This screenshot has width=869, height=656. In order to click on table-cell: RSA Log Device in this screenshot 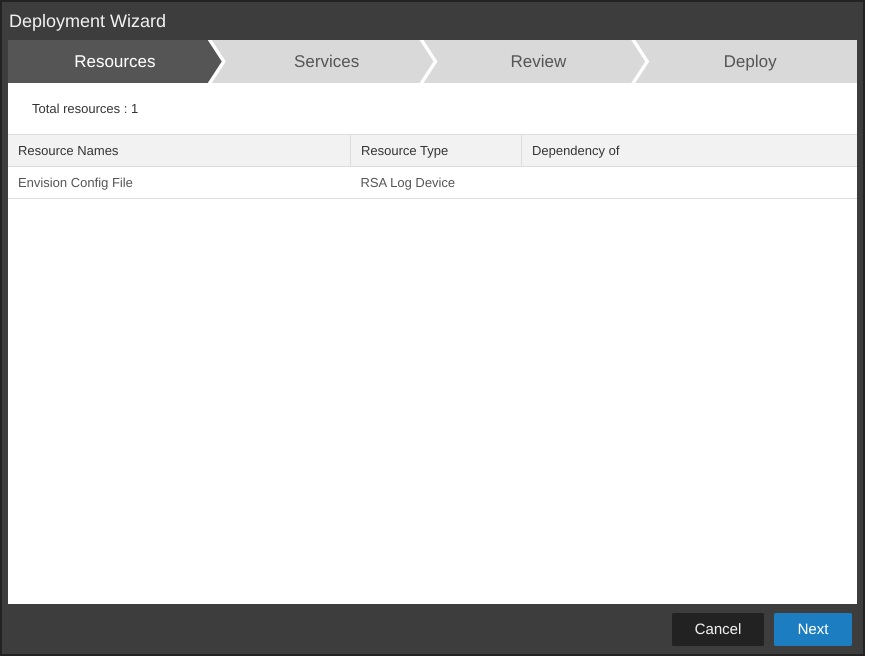, I will do `click(408, 182)`.